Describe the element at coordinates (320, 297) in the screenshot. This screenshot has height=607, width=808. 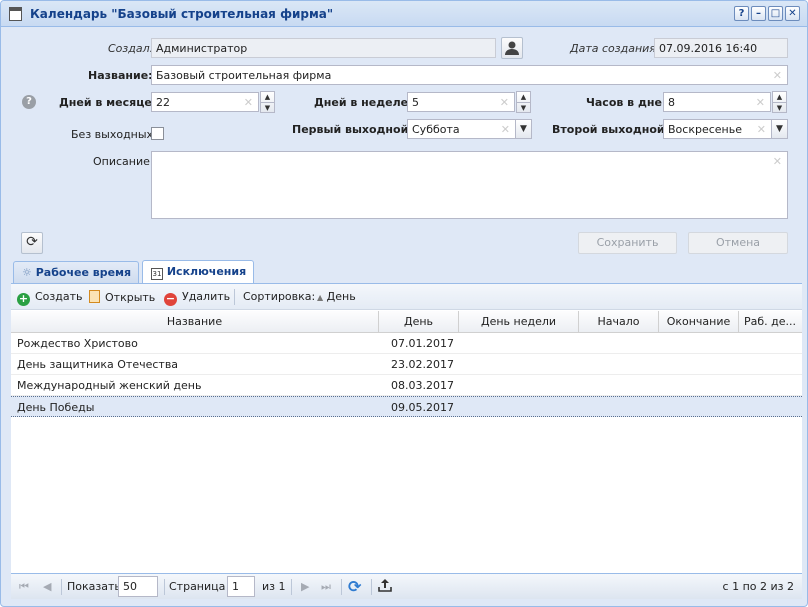
I see `sort-asc-icon: ▲` at that location.